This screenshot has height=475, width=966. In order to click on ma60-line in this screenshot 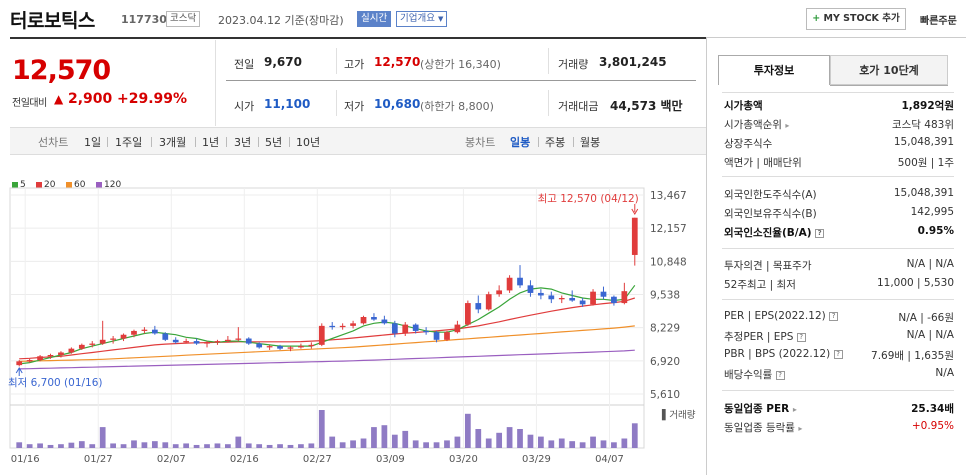, I will do `click(327, 343)`.